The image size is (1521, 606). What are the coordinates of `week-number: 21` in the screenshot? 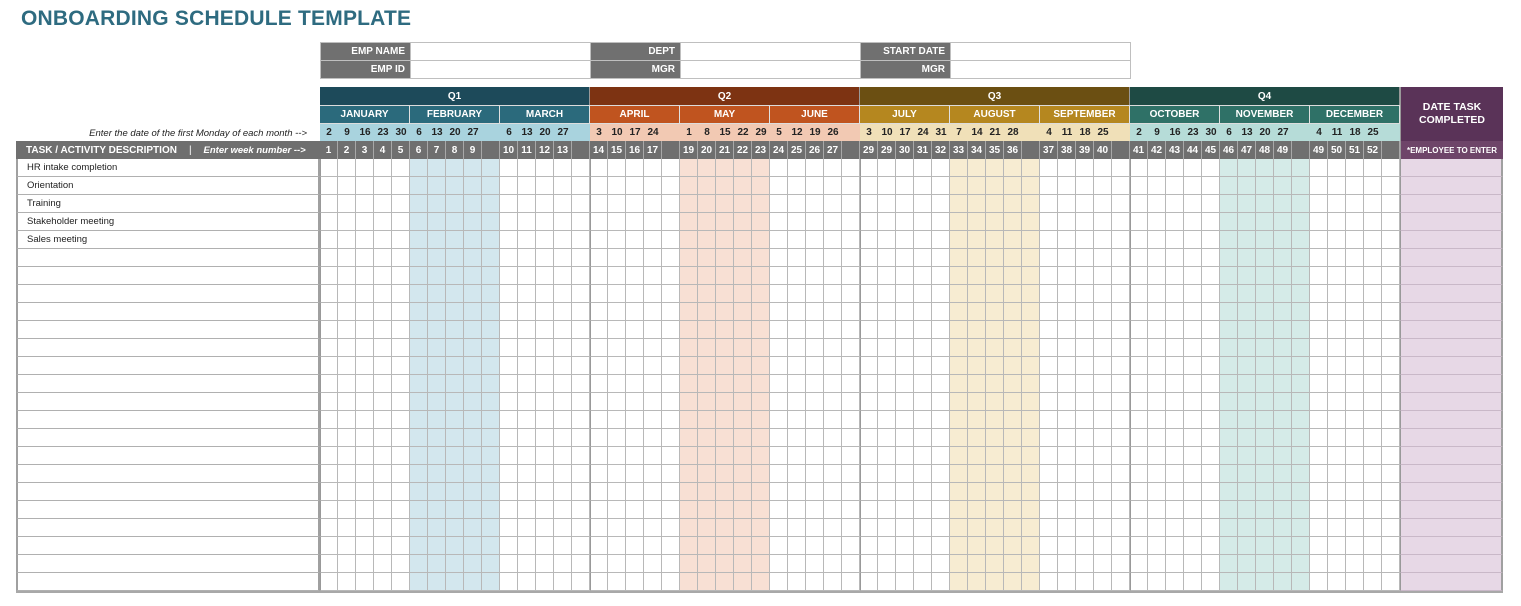 It's located at (725, 150).